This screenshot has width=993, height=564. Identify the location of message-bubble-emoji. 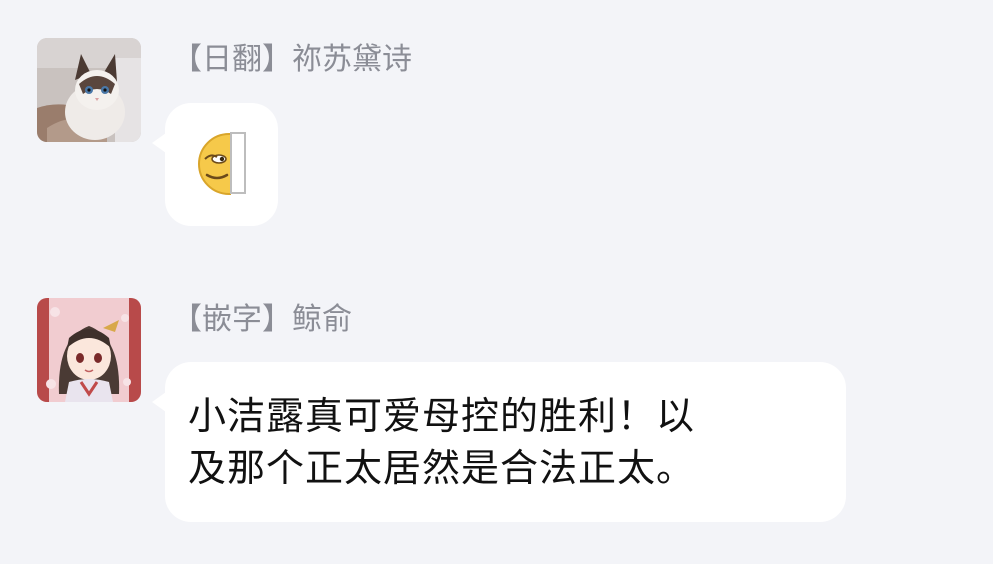
(215, 164).